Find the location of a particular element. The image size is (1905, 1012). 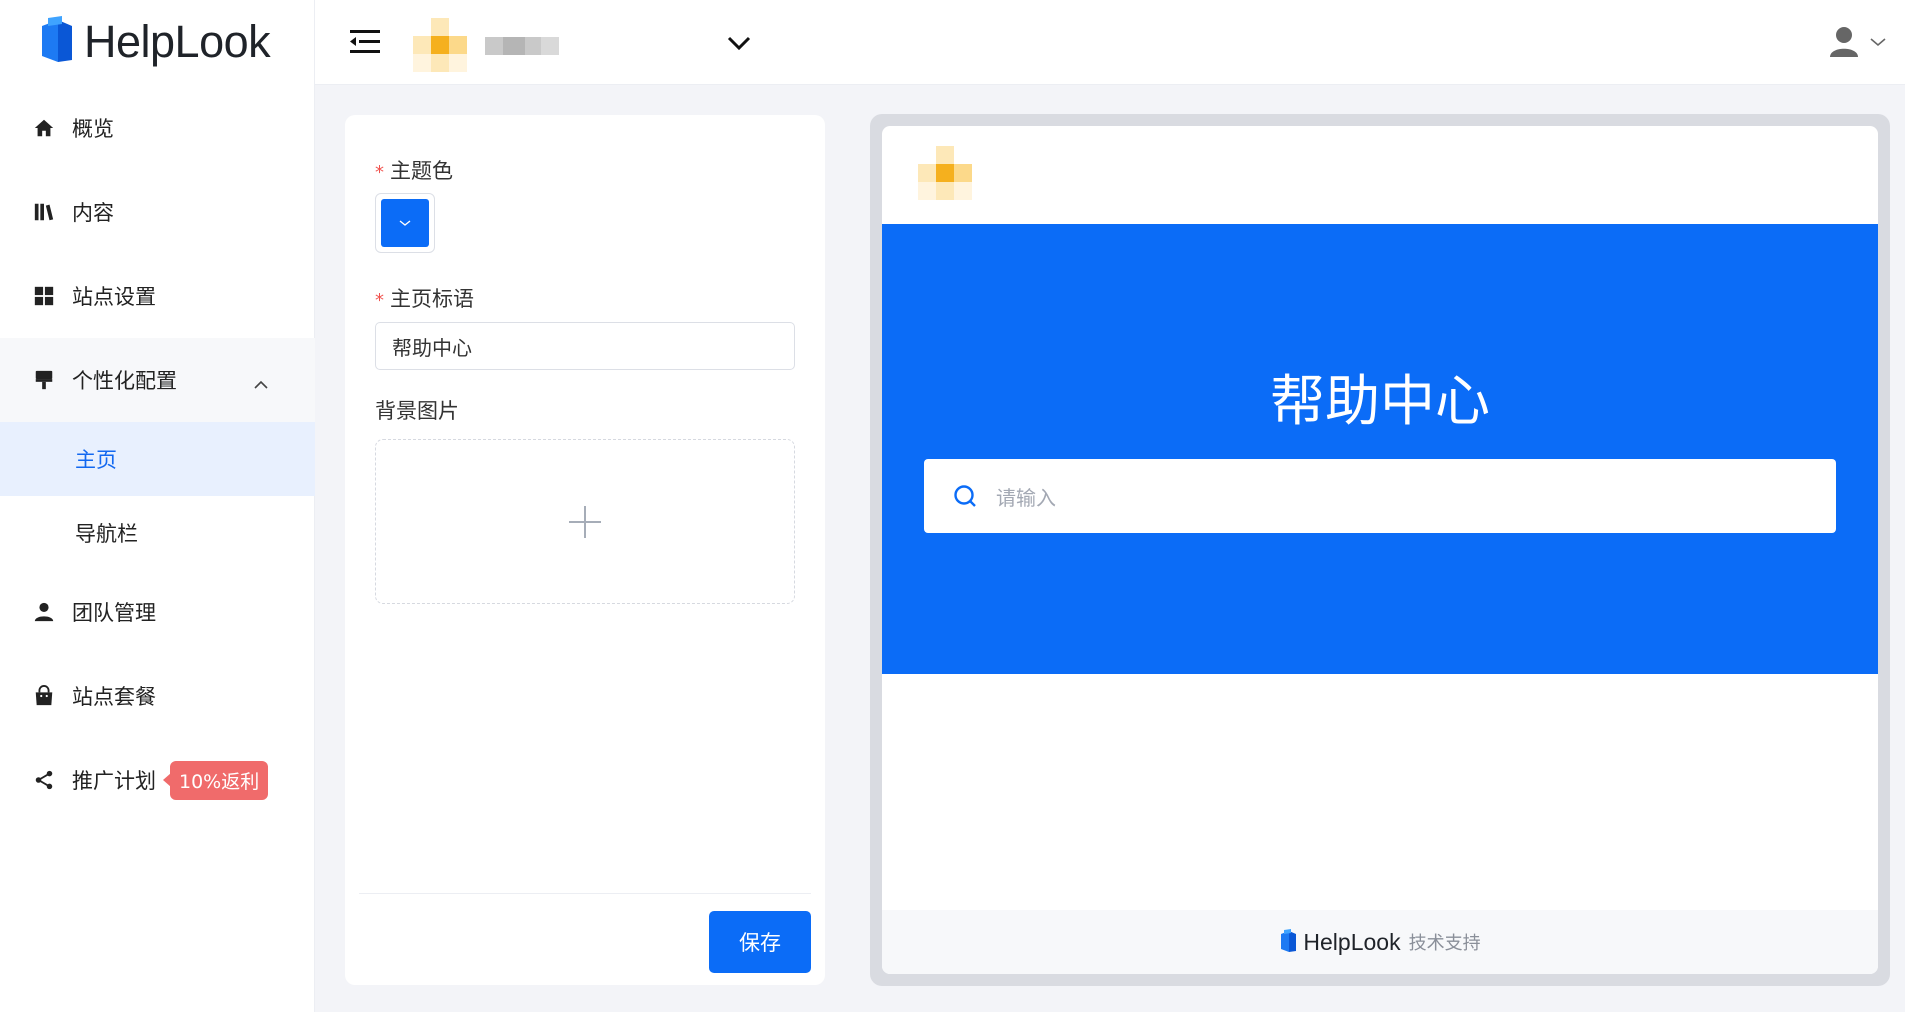

footer-tech-support: 技术支持 is located at coordinates (1444, 943).